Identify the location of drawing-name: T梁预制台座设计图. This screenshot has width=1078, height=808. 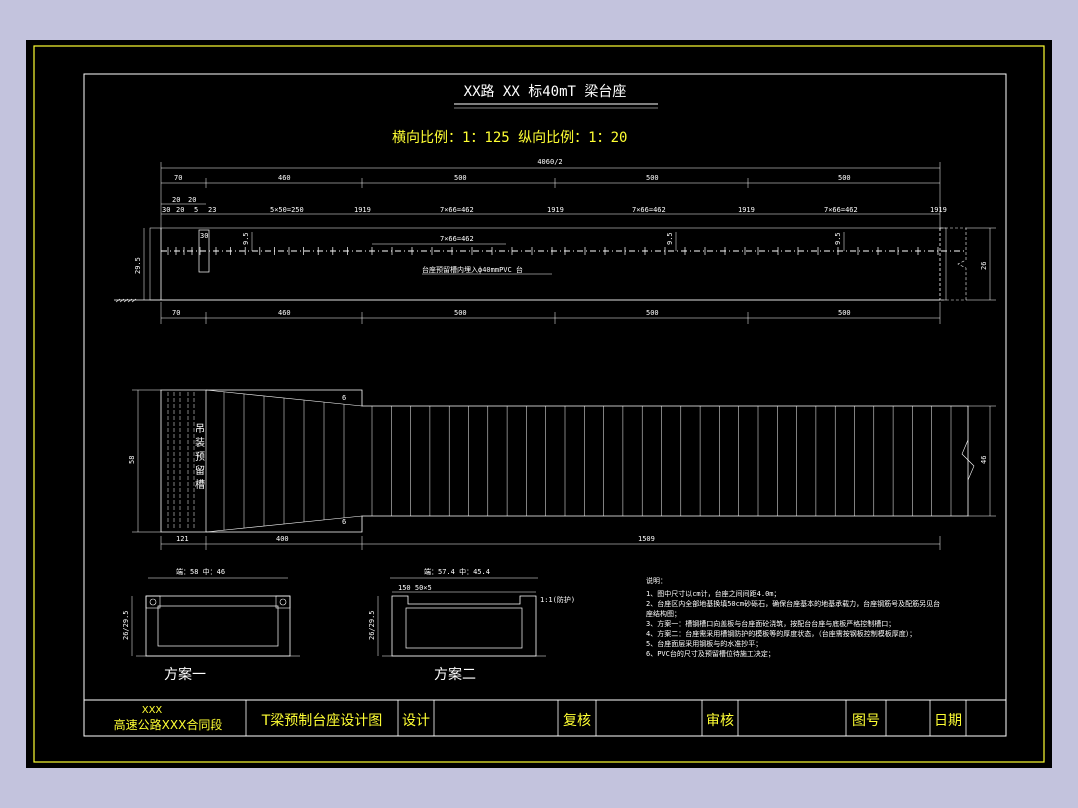
(322, 721).